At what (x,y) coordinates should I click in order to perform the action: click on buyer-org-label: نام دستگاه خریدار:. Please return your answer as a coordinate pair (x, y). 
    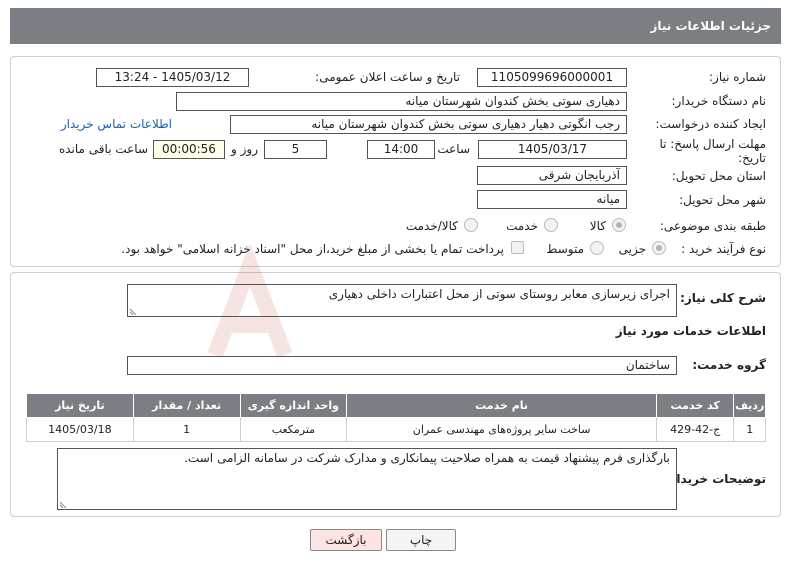
    Looking at the image, I should click on (719, 101).